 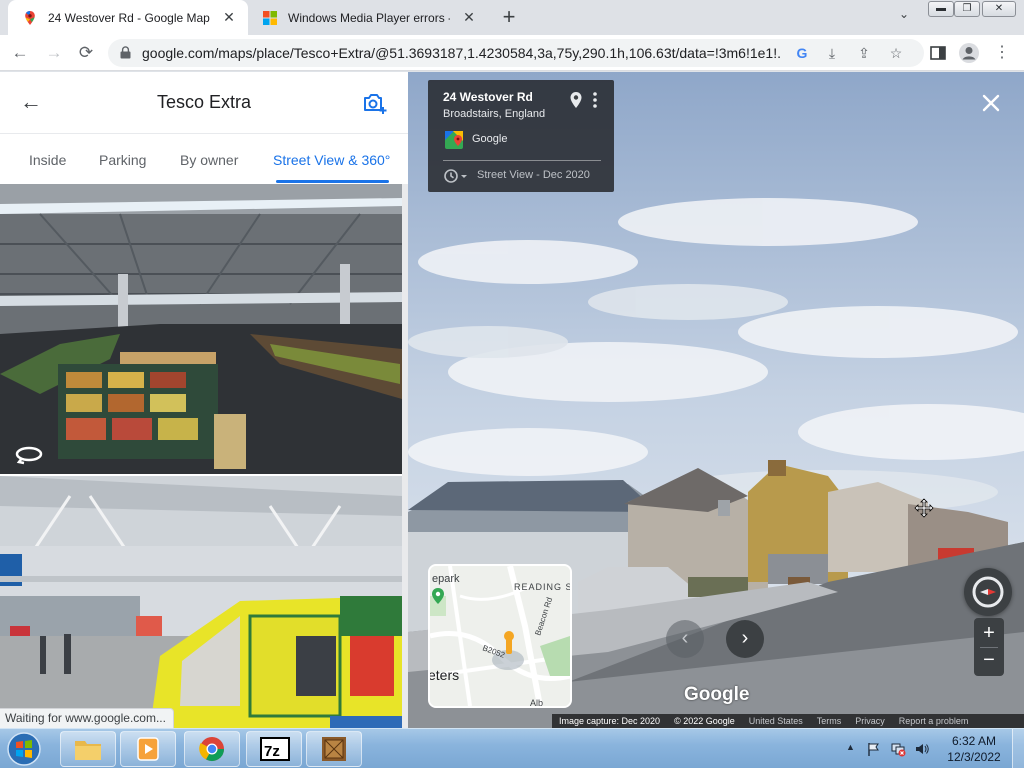 I want to click on street-address: 24 Westover Rd, so click(x=488, y=97).